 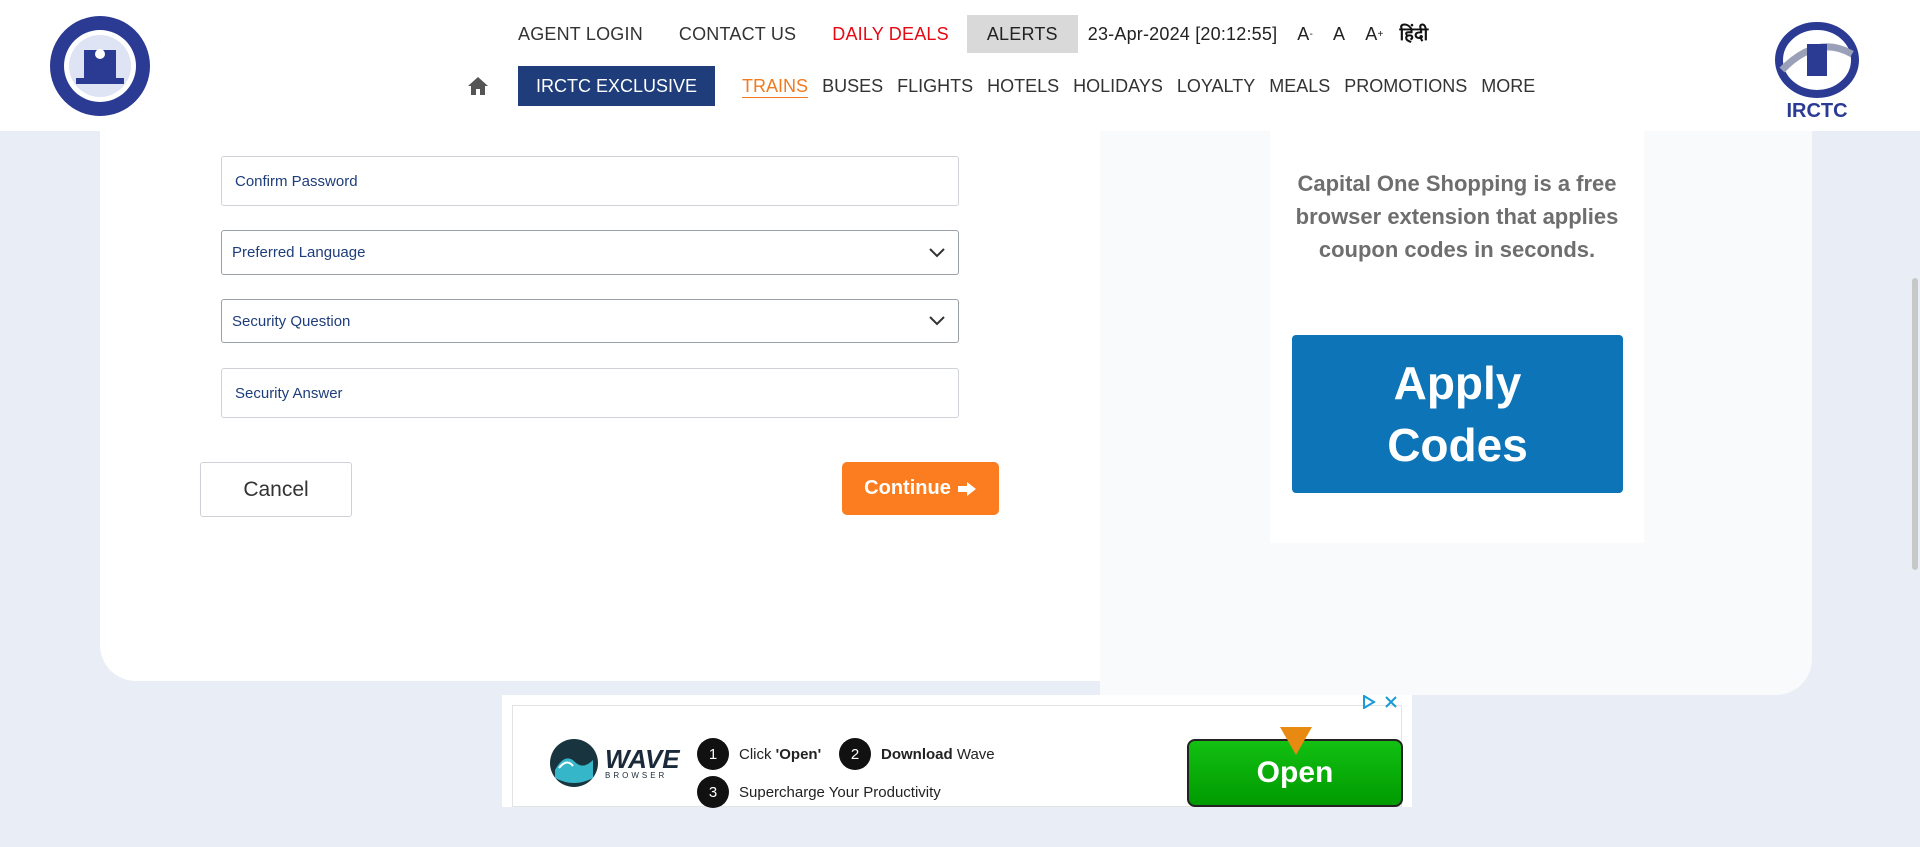 I want to click on nav-meals: MEALS, so click(x=1299, y=86).